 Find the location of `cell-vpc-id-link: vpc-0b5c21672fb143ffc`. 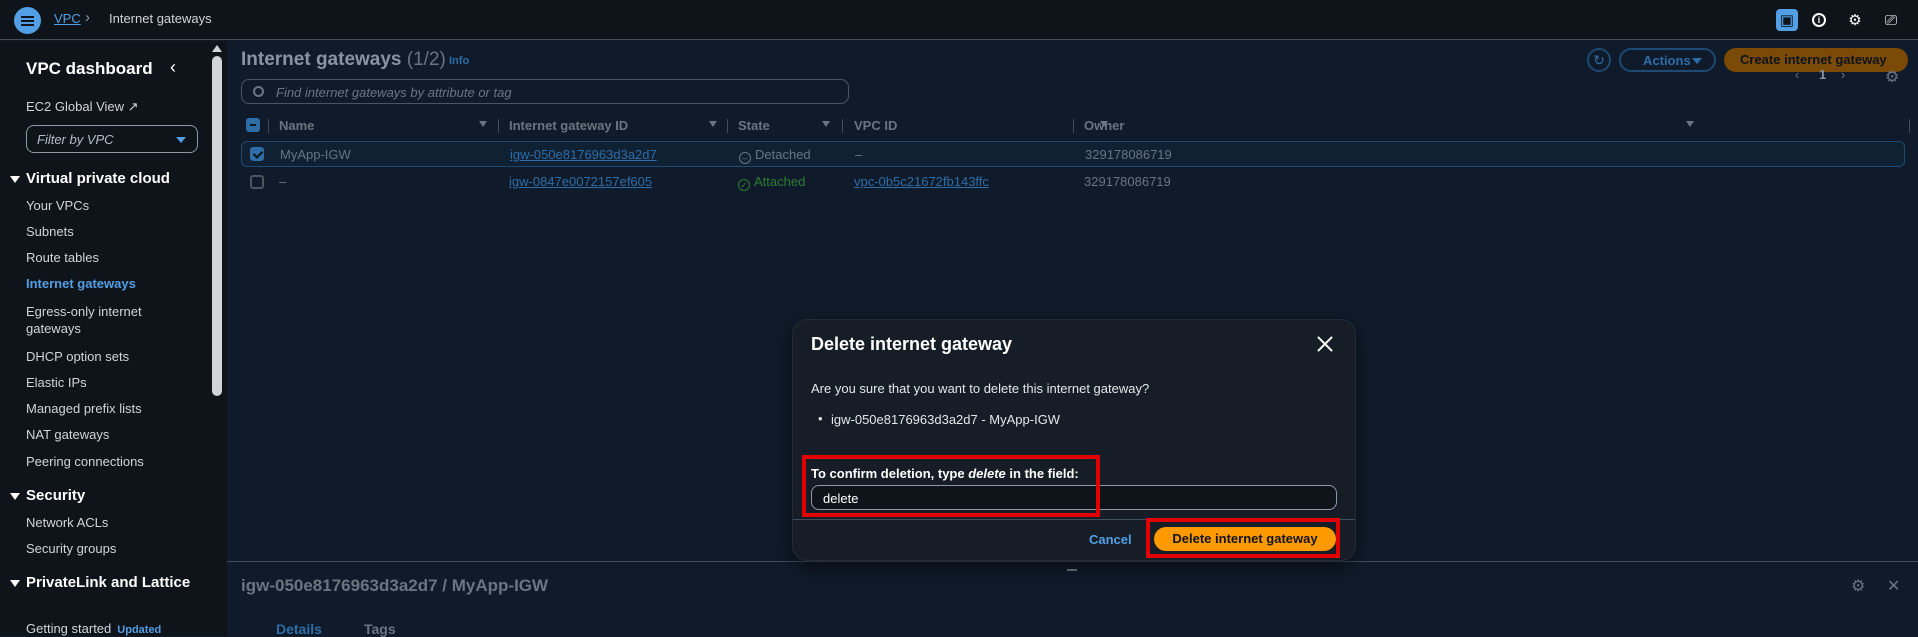

cell-vpc-id-link: vpc-0b5c21672fb143ffc is located at coordinates (921, 181).